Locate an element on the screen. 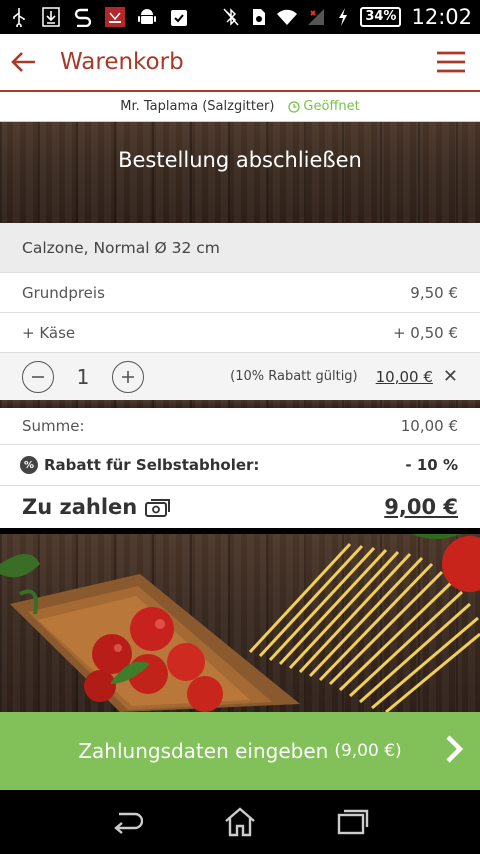 This screenshot has width=480, height=854. cta-amount: (9,00 €) is located at coordinates (368, 751).